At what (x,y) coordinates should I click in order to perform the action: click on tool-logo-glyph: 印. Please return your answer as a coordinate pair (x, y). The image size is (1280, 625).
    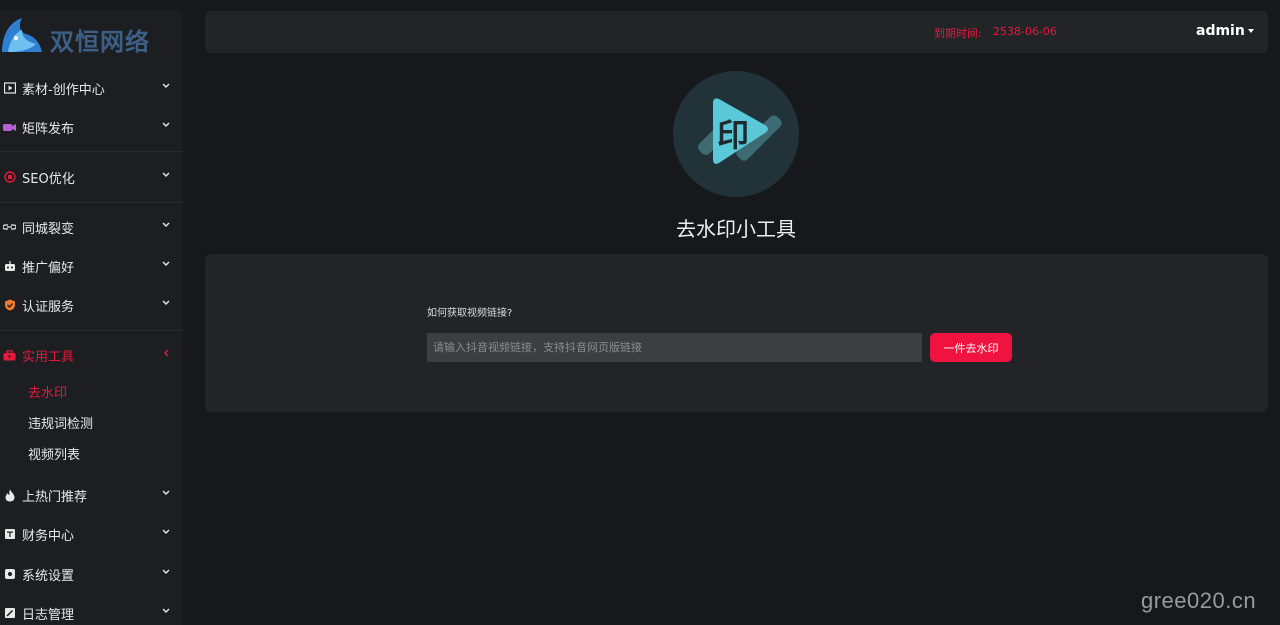
    Looking at the image, I should click on (733, 135).